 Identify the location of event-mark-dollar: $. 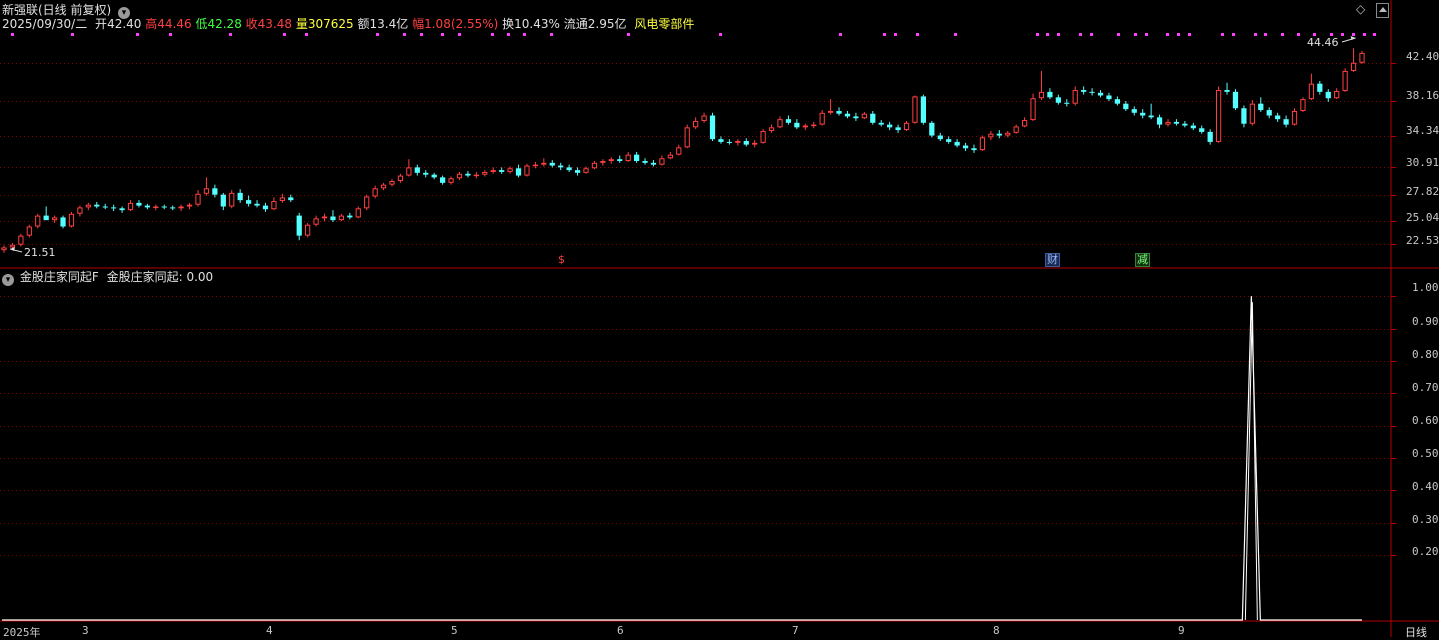
(561, 260).